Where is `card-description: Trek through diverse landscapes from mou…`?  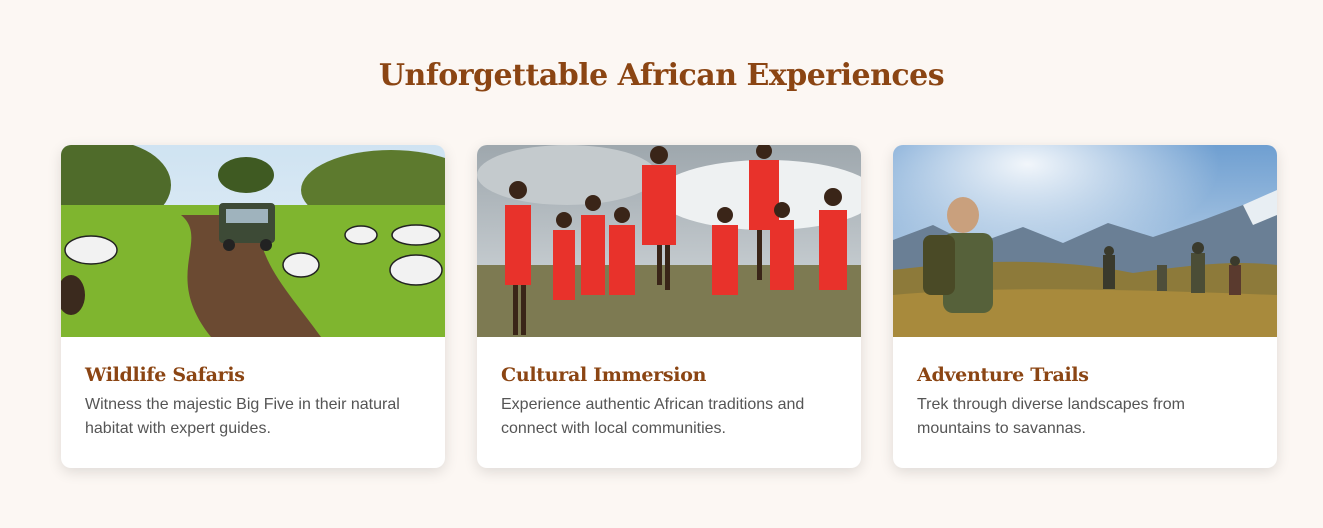 card-description: Trek through diverse landscapes from mou… is located at coordinates (1051, 416).